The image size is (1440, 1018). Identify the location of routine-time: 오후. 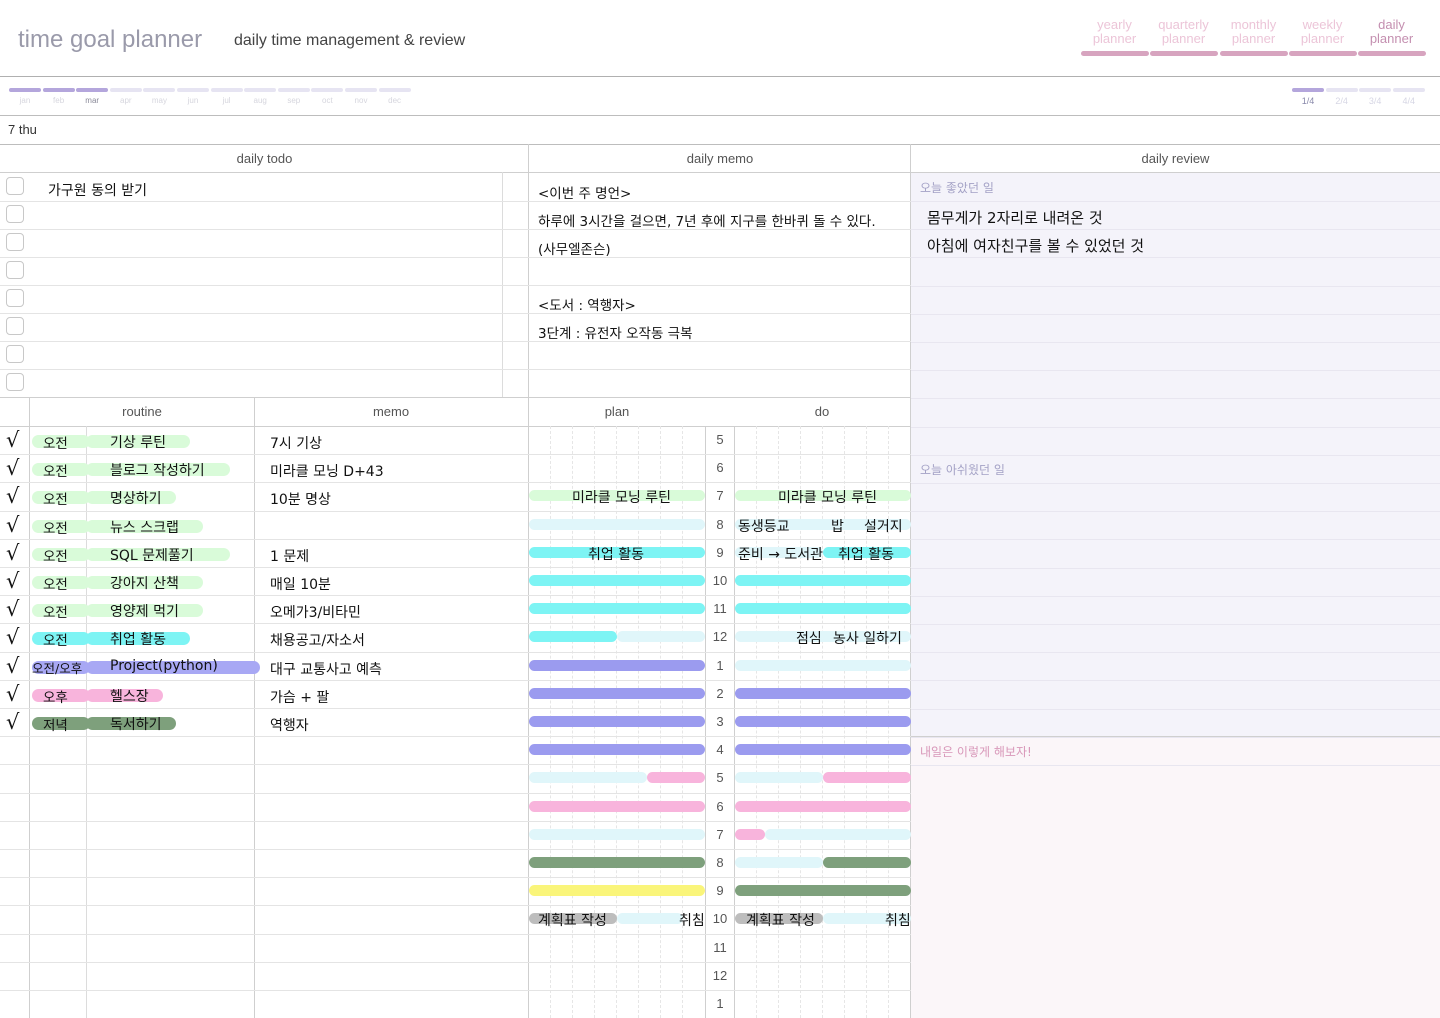
(55, 696).